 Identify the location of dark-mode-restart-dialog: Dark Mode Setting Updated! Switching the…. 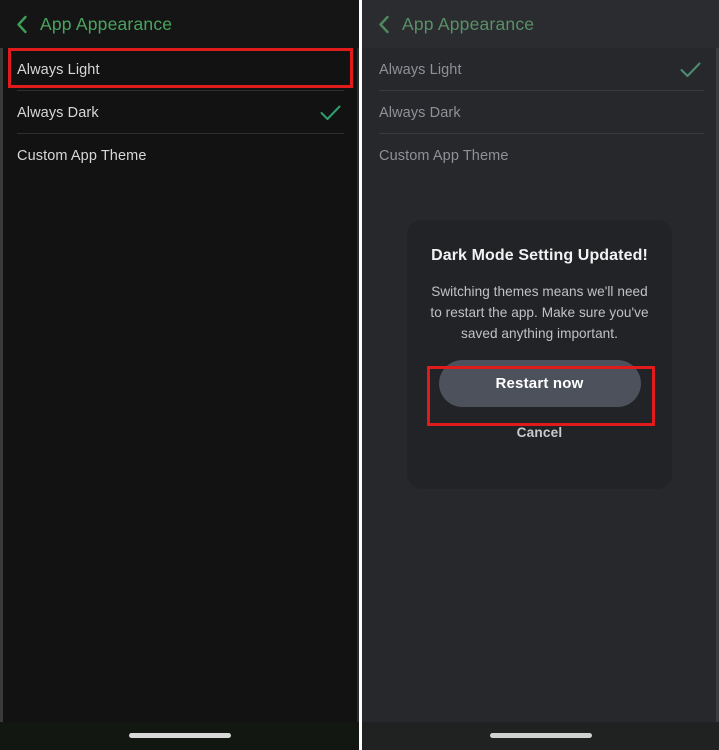
(539, 354).